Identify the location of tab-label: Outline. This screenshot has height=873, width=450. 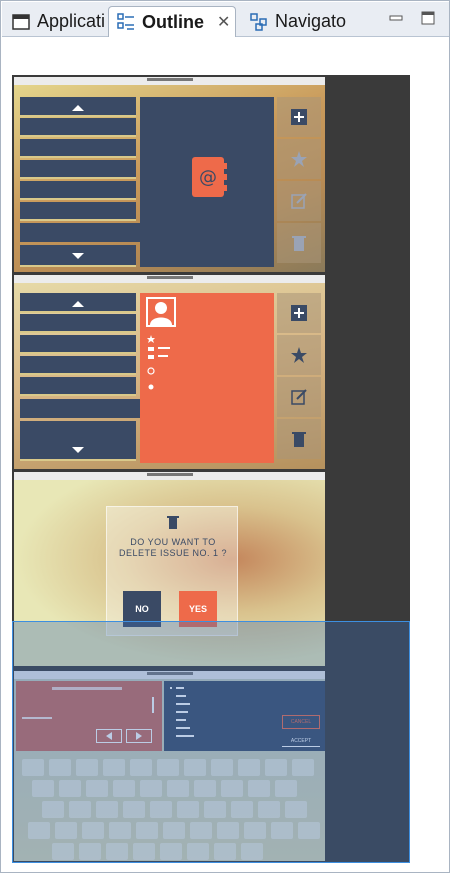
(173, 21).